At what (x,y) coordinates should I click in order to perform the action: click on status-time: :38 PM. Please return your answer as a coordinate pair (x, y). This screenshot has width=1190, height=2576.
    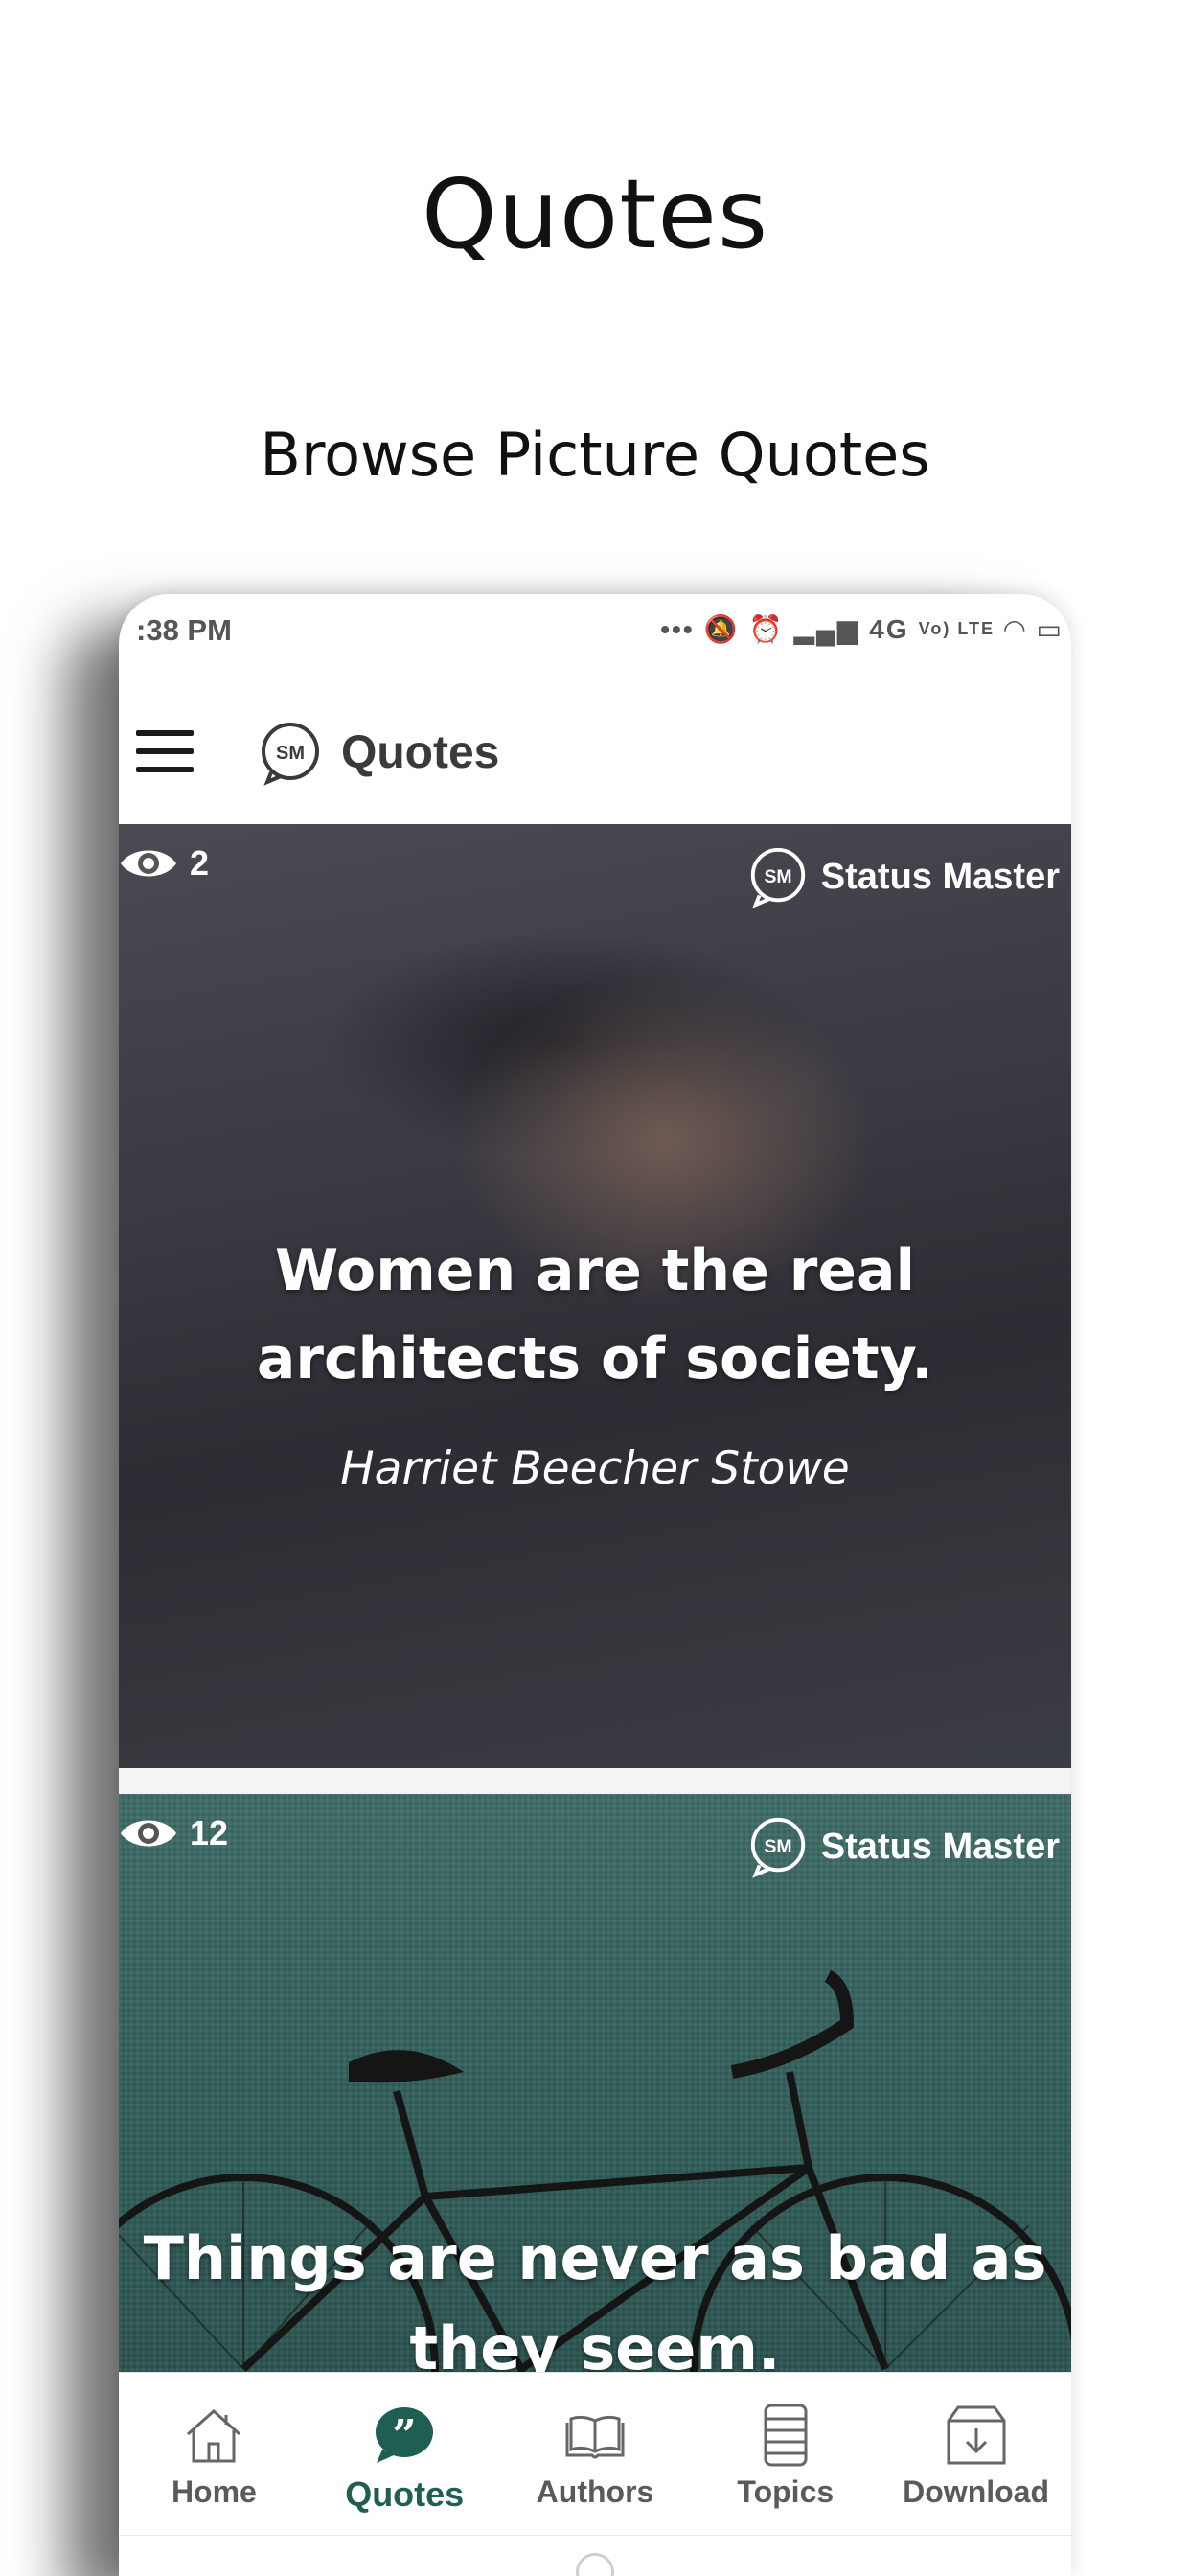
    Looking at the image, I should click on (184, 630).